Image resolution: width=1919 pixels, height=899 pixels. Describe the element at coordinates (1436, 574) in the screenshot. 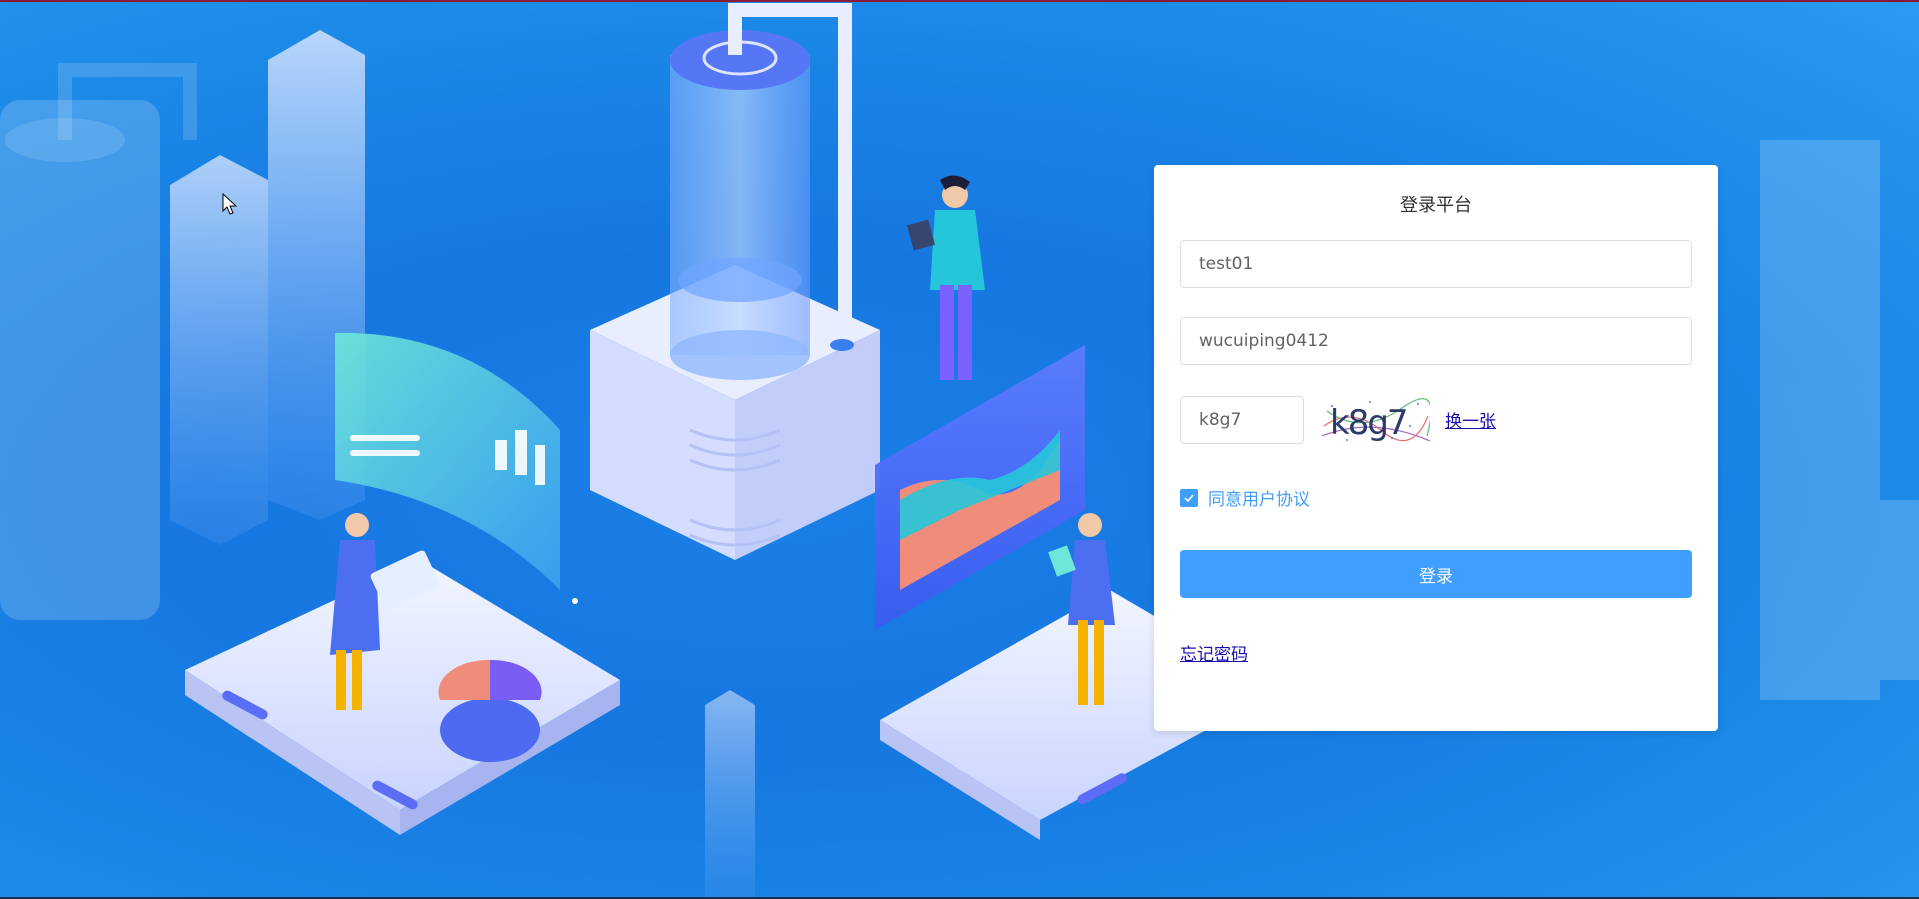

I see `login-button: 登录` at that location.